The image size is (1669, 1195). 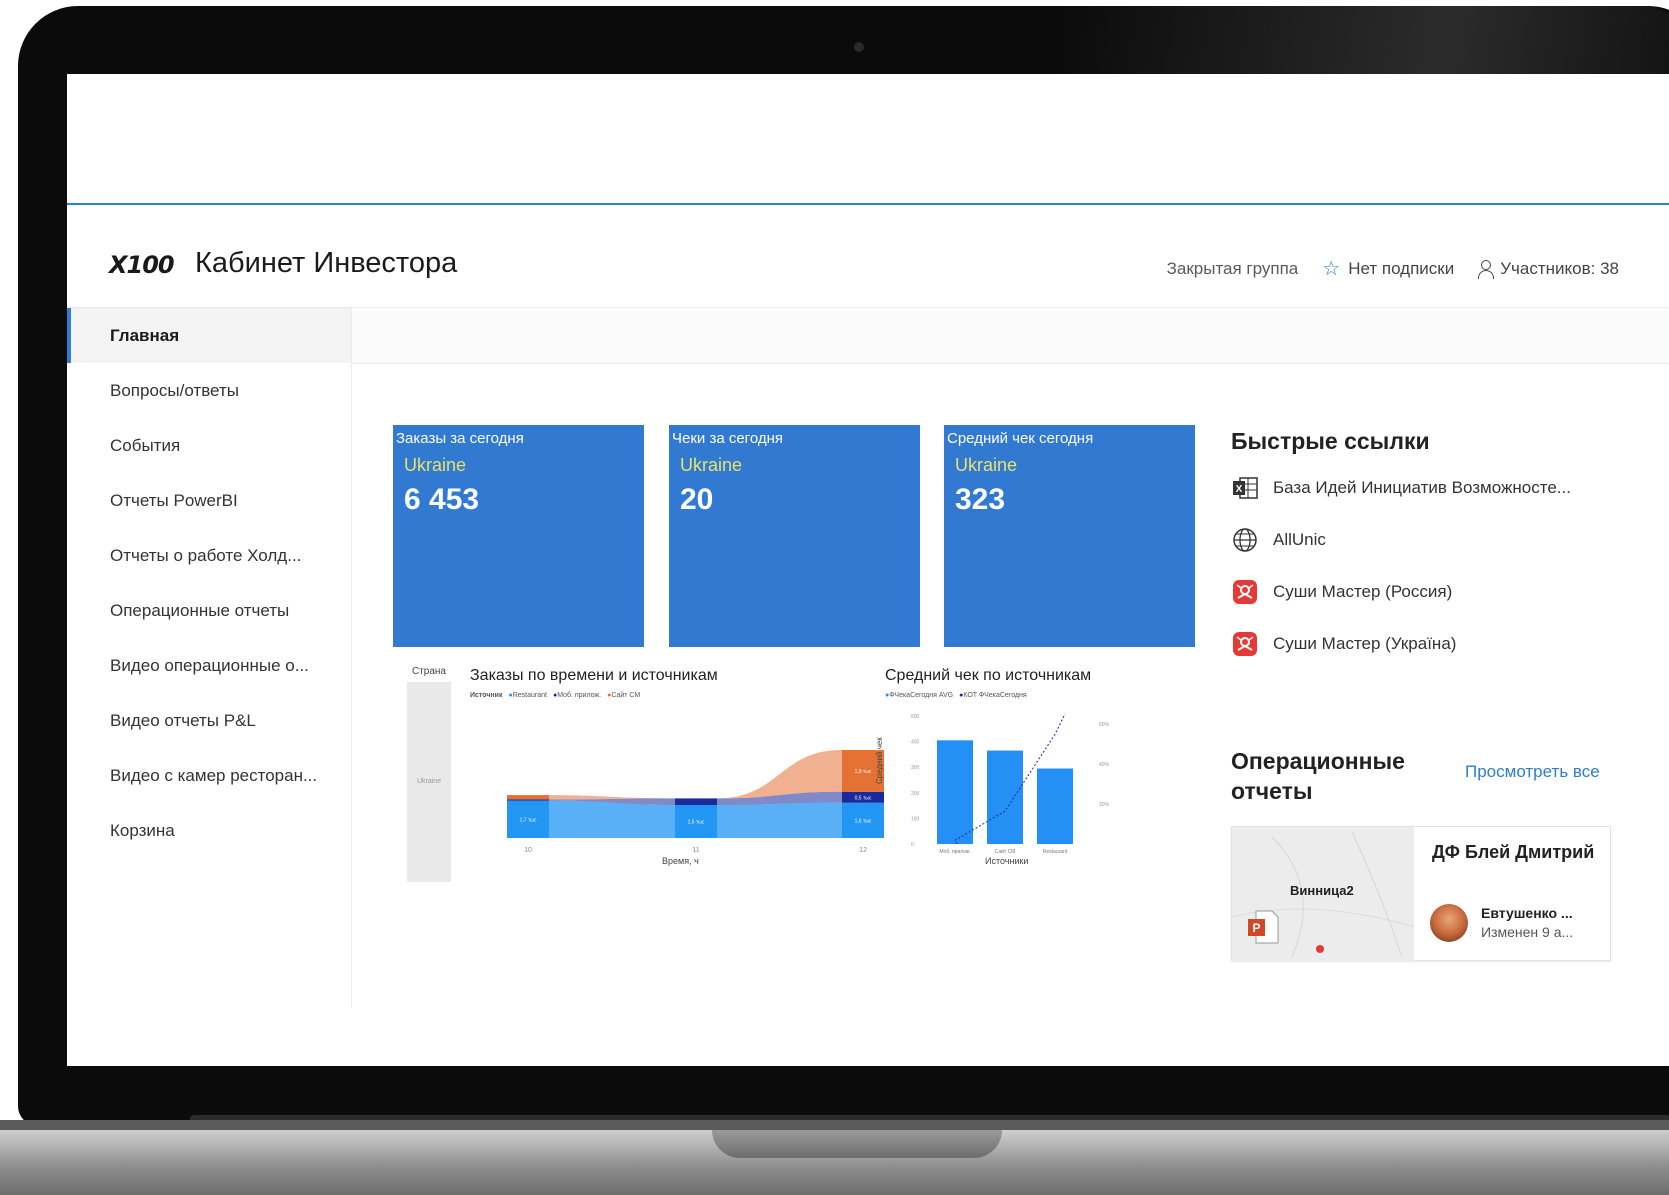 I want to click on slicer-bar: Ukraine, so click(x=429, y=782).